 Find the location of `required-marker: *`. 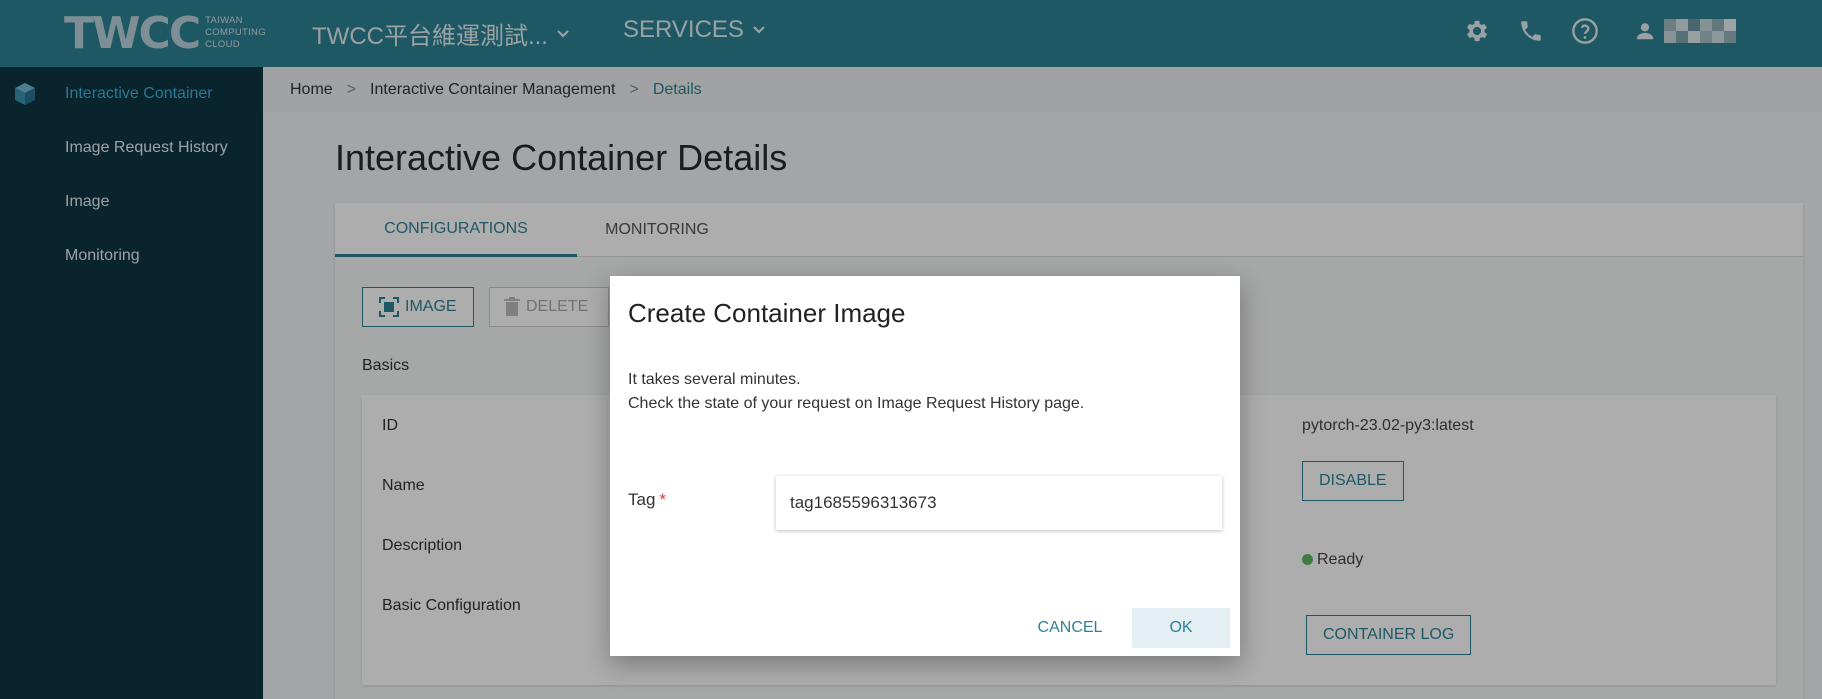

required-marker: * is located at coordinates (663, 499).